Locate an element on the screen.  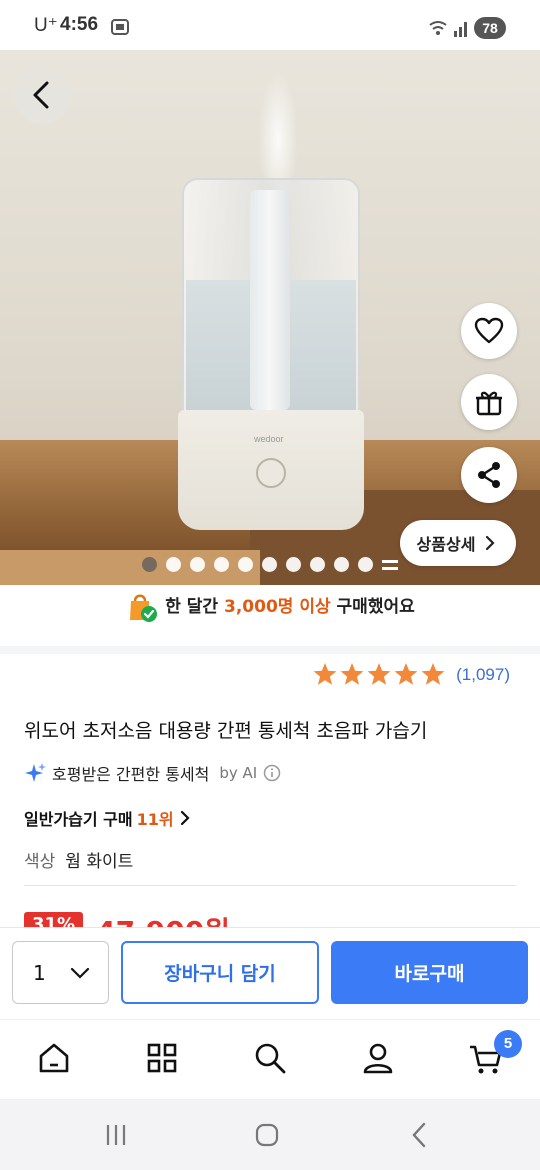
recent-apps-button is located at coordinates (116, 1135).